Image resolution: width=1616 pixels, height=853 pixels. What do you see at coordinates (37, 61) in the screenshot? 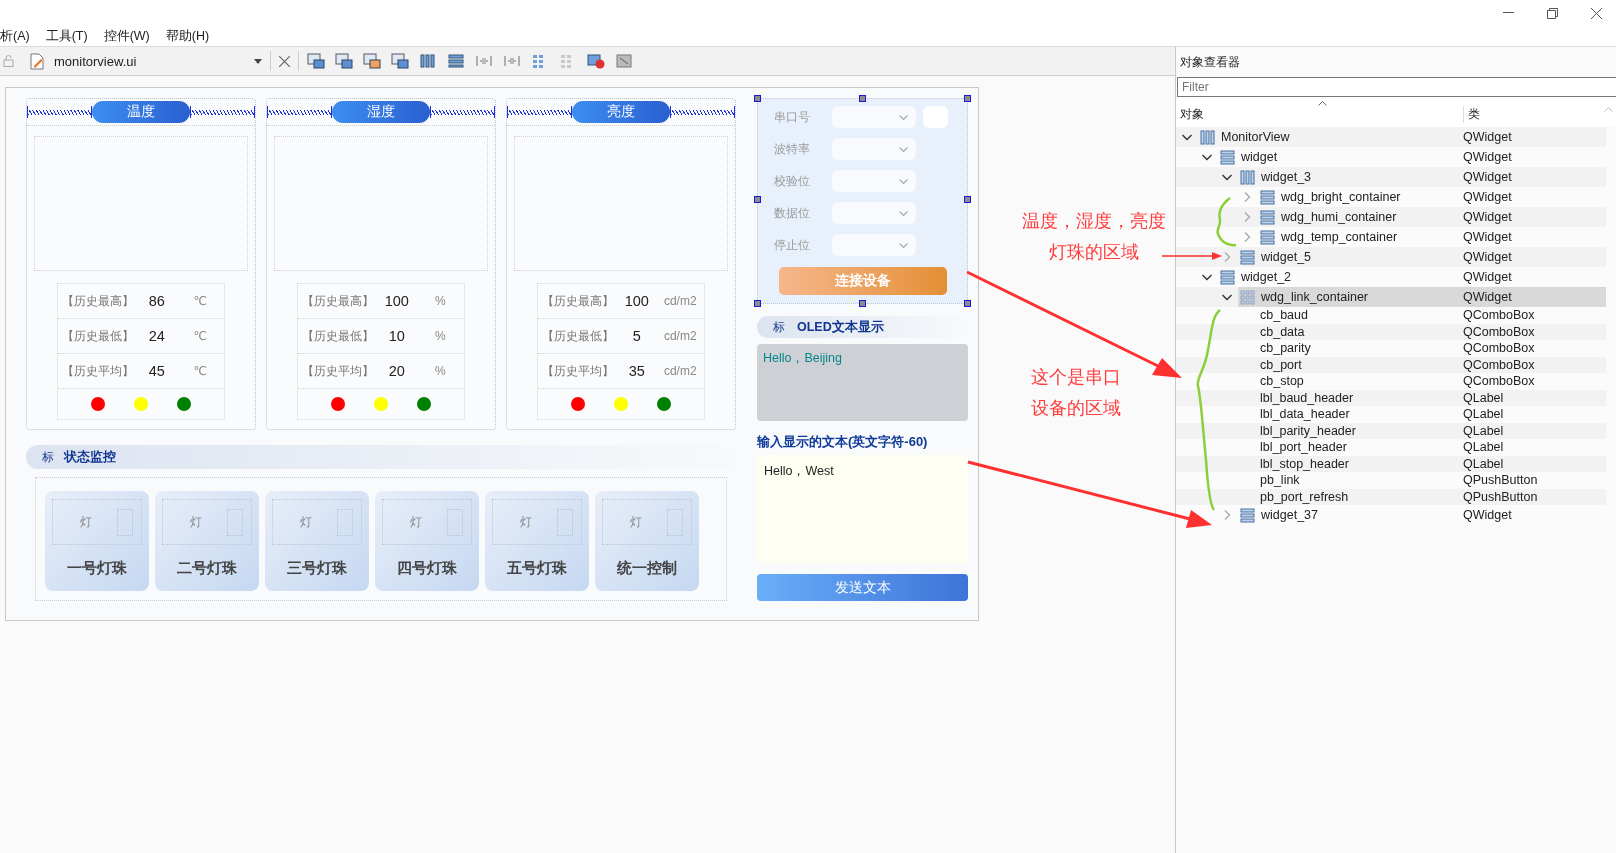
I see `file-edit-icon` at bounding box center [37, 61].